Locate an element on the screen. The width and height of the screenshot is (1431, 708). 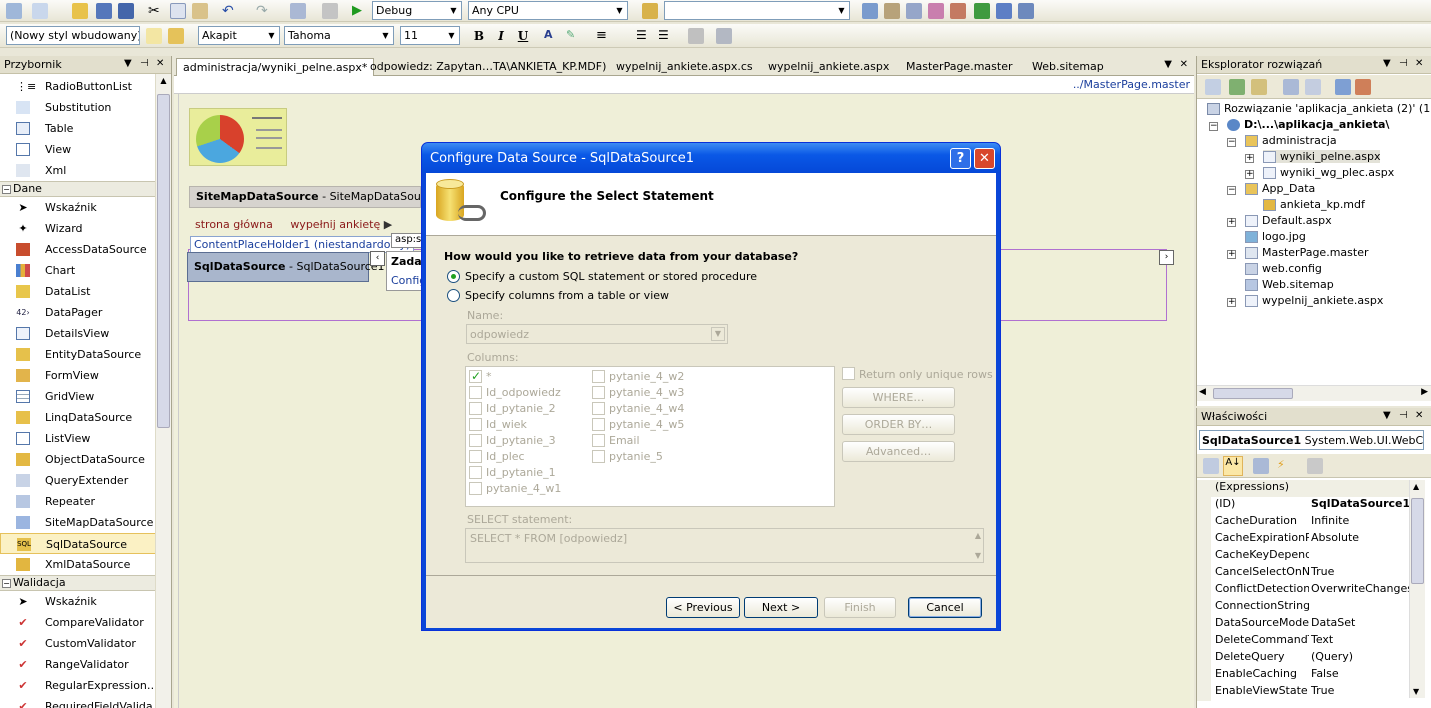
toolbox-item: ✔ RangeValidator is located at coordinates (78, 664).